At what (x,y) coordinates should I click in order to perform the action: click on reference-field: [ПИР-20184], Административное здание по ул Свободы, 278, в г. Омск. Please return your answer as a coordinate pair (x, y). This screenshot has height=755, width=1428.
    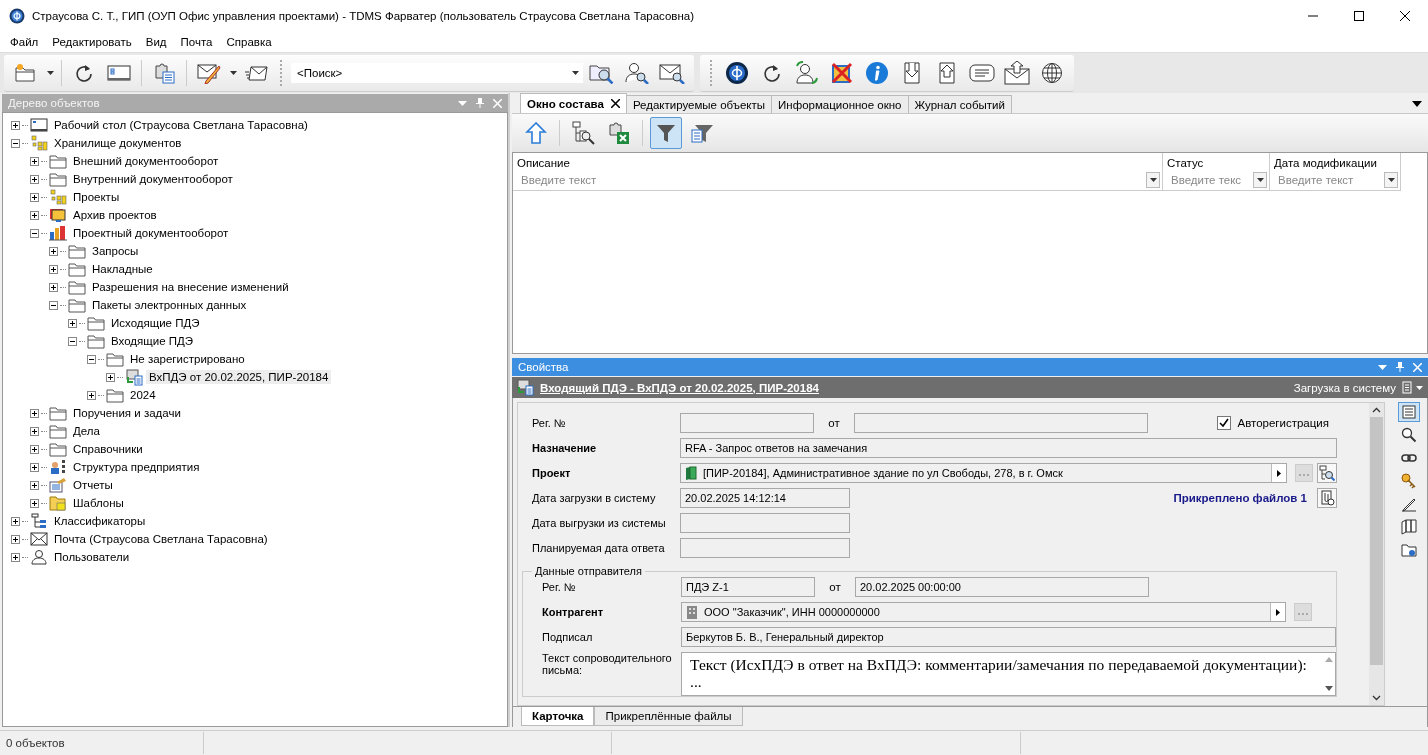
    Looking at the image, I should click on (983, 473).